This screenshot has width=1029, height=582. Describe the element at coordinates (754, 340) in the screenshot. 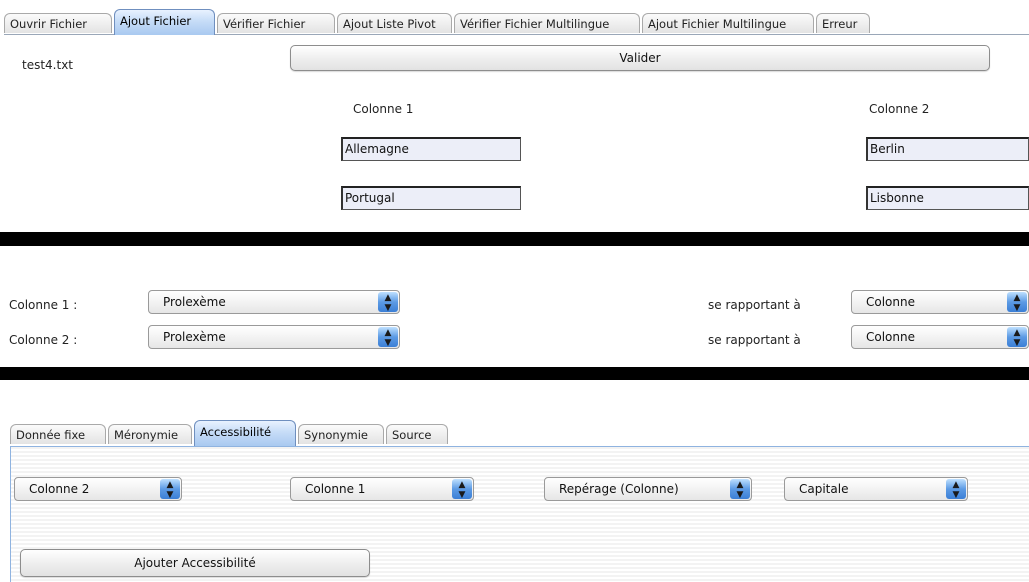

I see `mapping-row2-relates-label: se rapportant à` at that location.